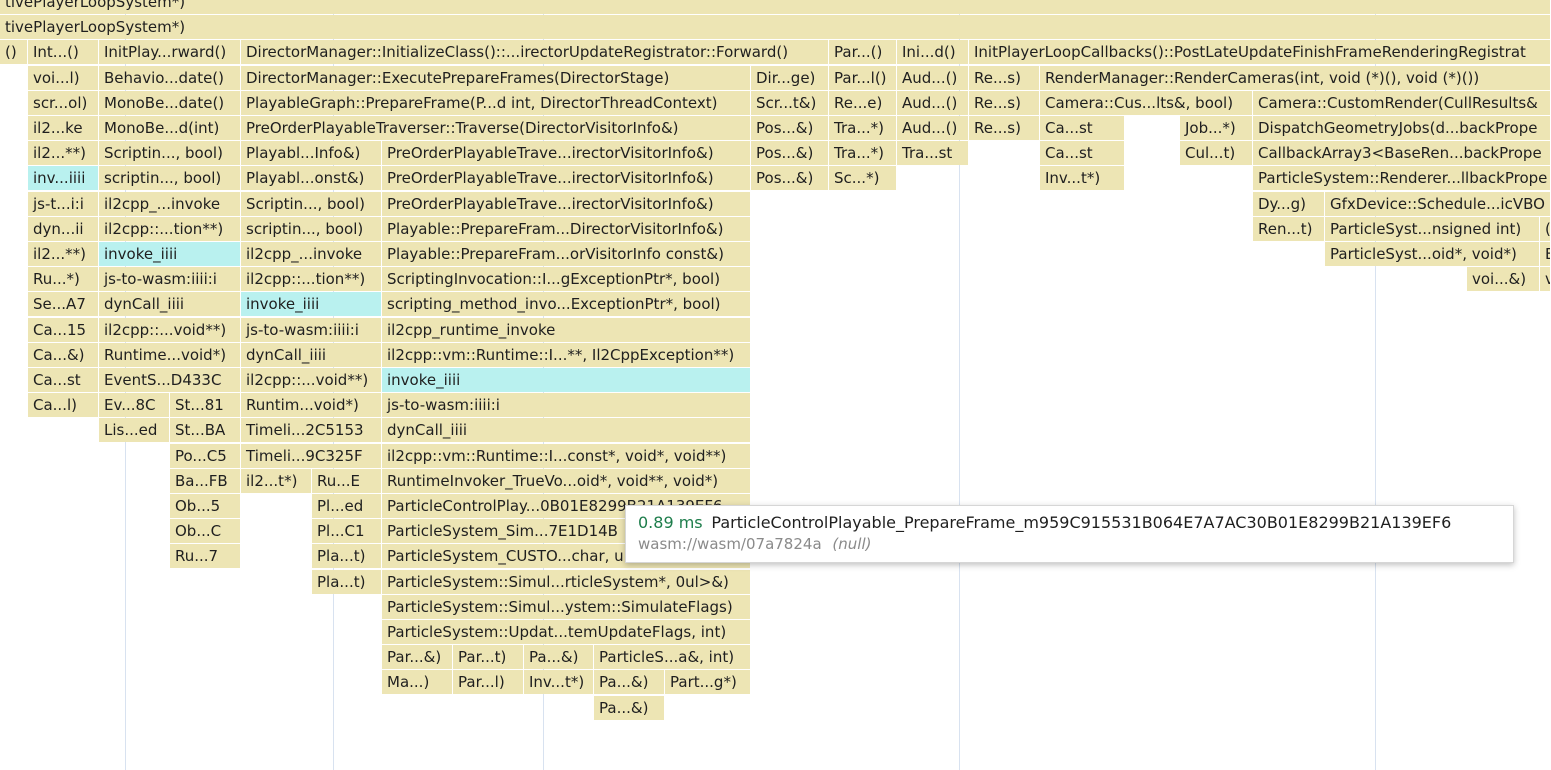  I want to click on flame-frame: Pla...t), so click(347, 556).